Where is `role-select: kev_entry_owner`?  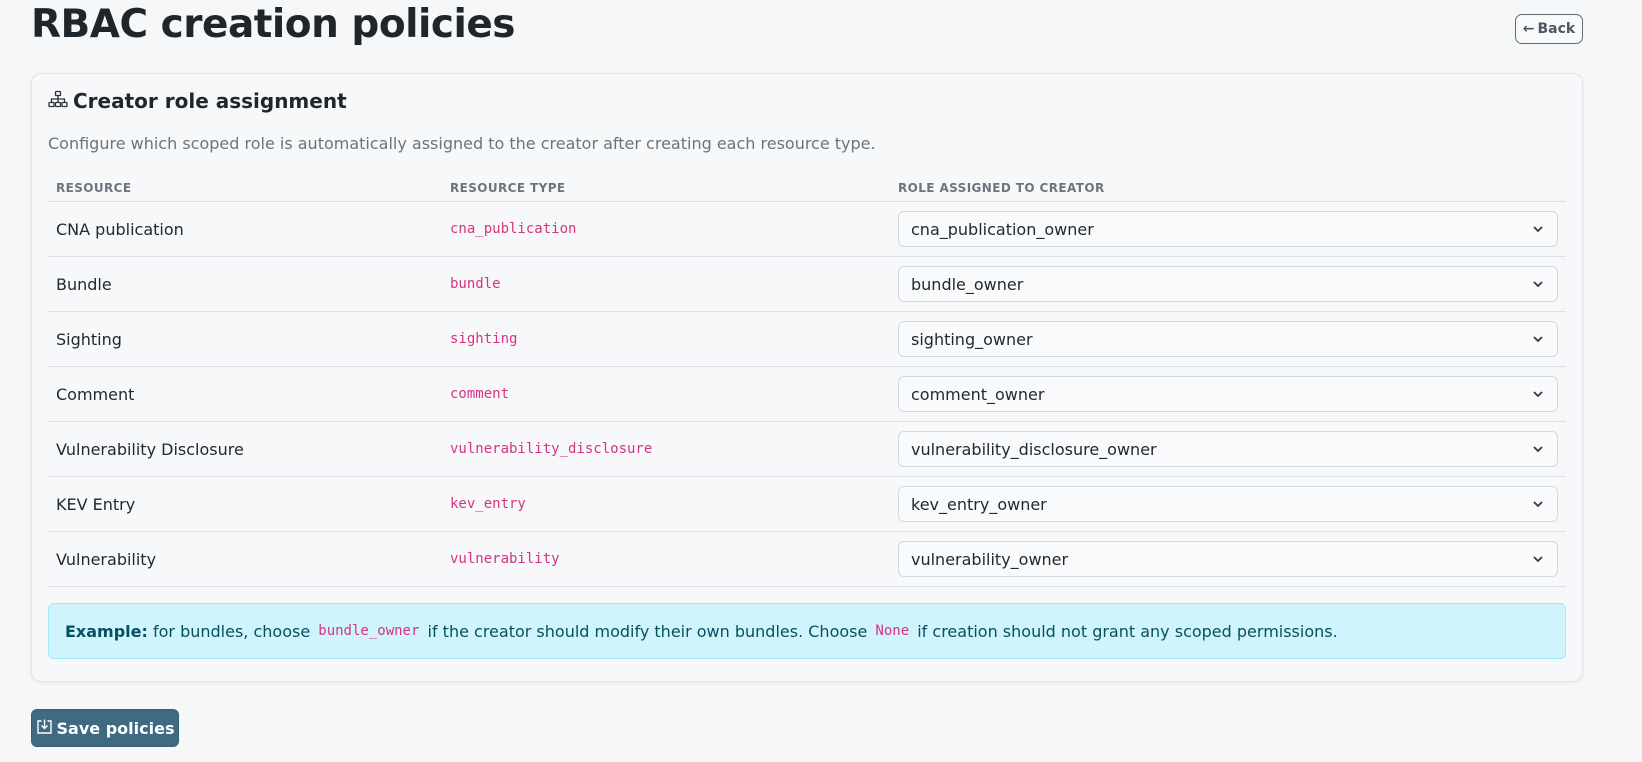 role-select: kev_entry_owner is located at coordinates (1228, 504).